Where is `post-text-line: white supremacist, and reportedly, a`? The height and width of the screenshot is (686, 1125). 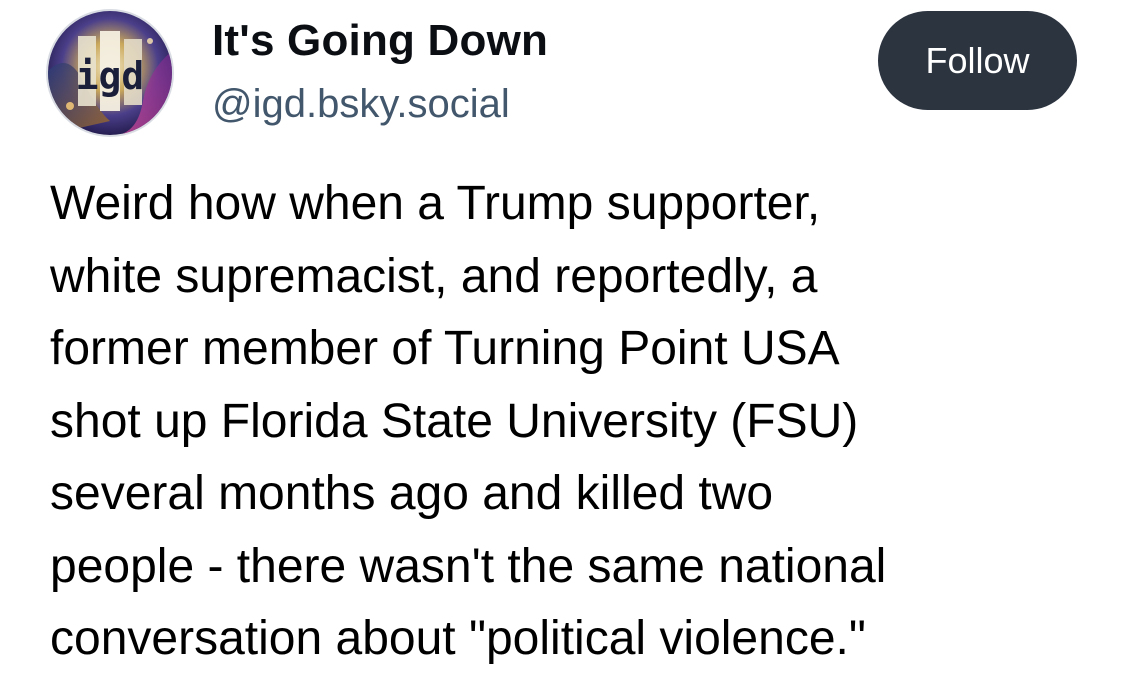
post-text-line: white supremacist, and reportedly, a is located at coordinates (434, 276).